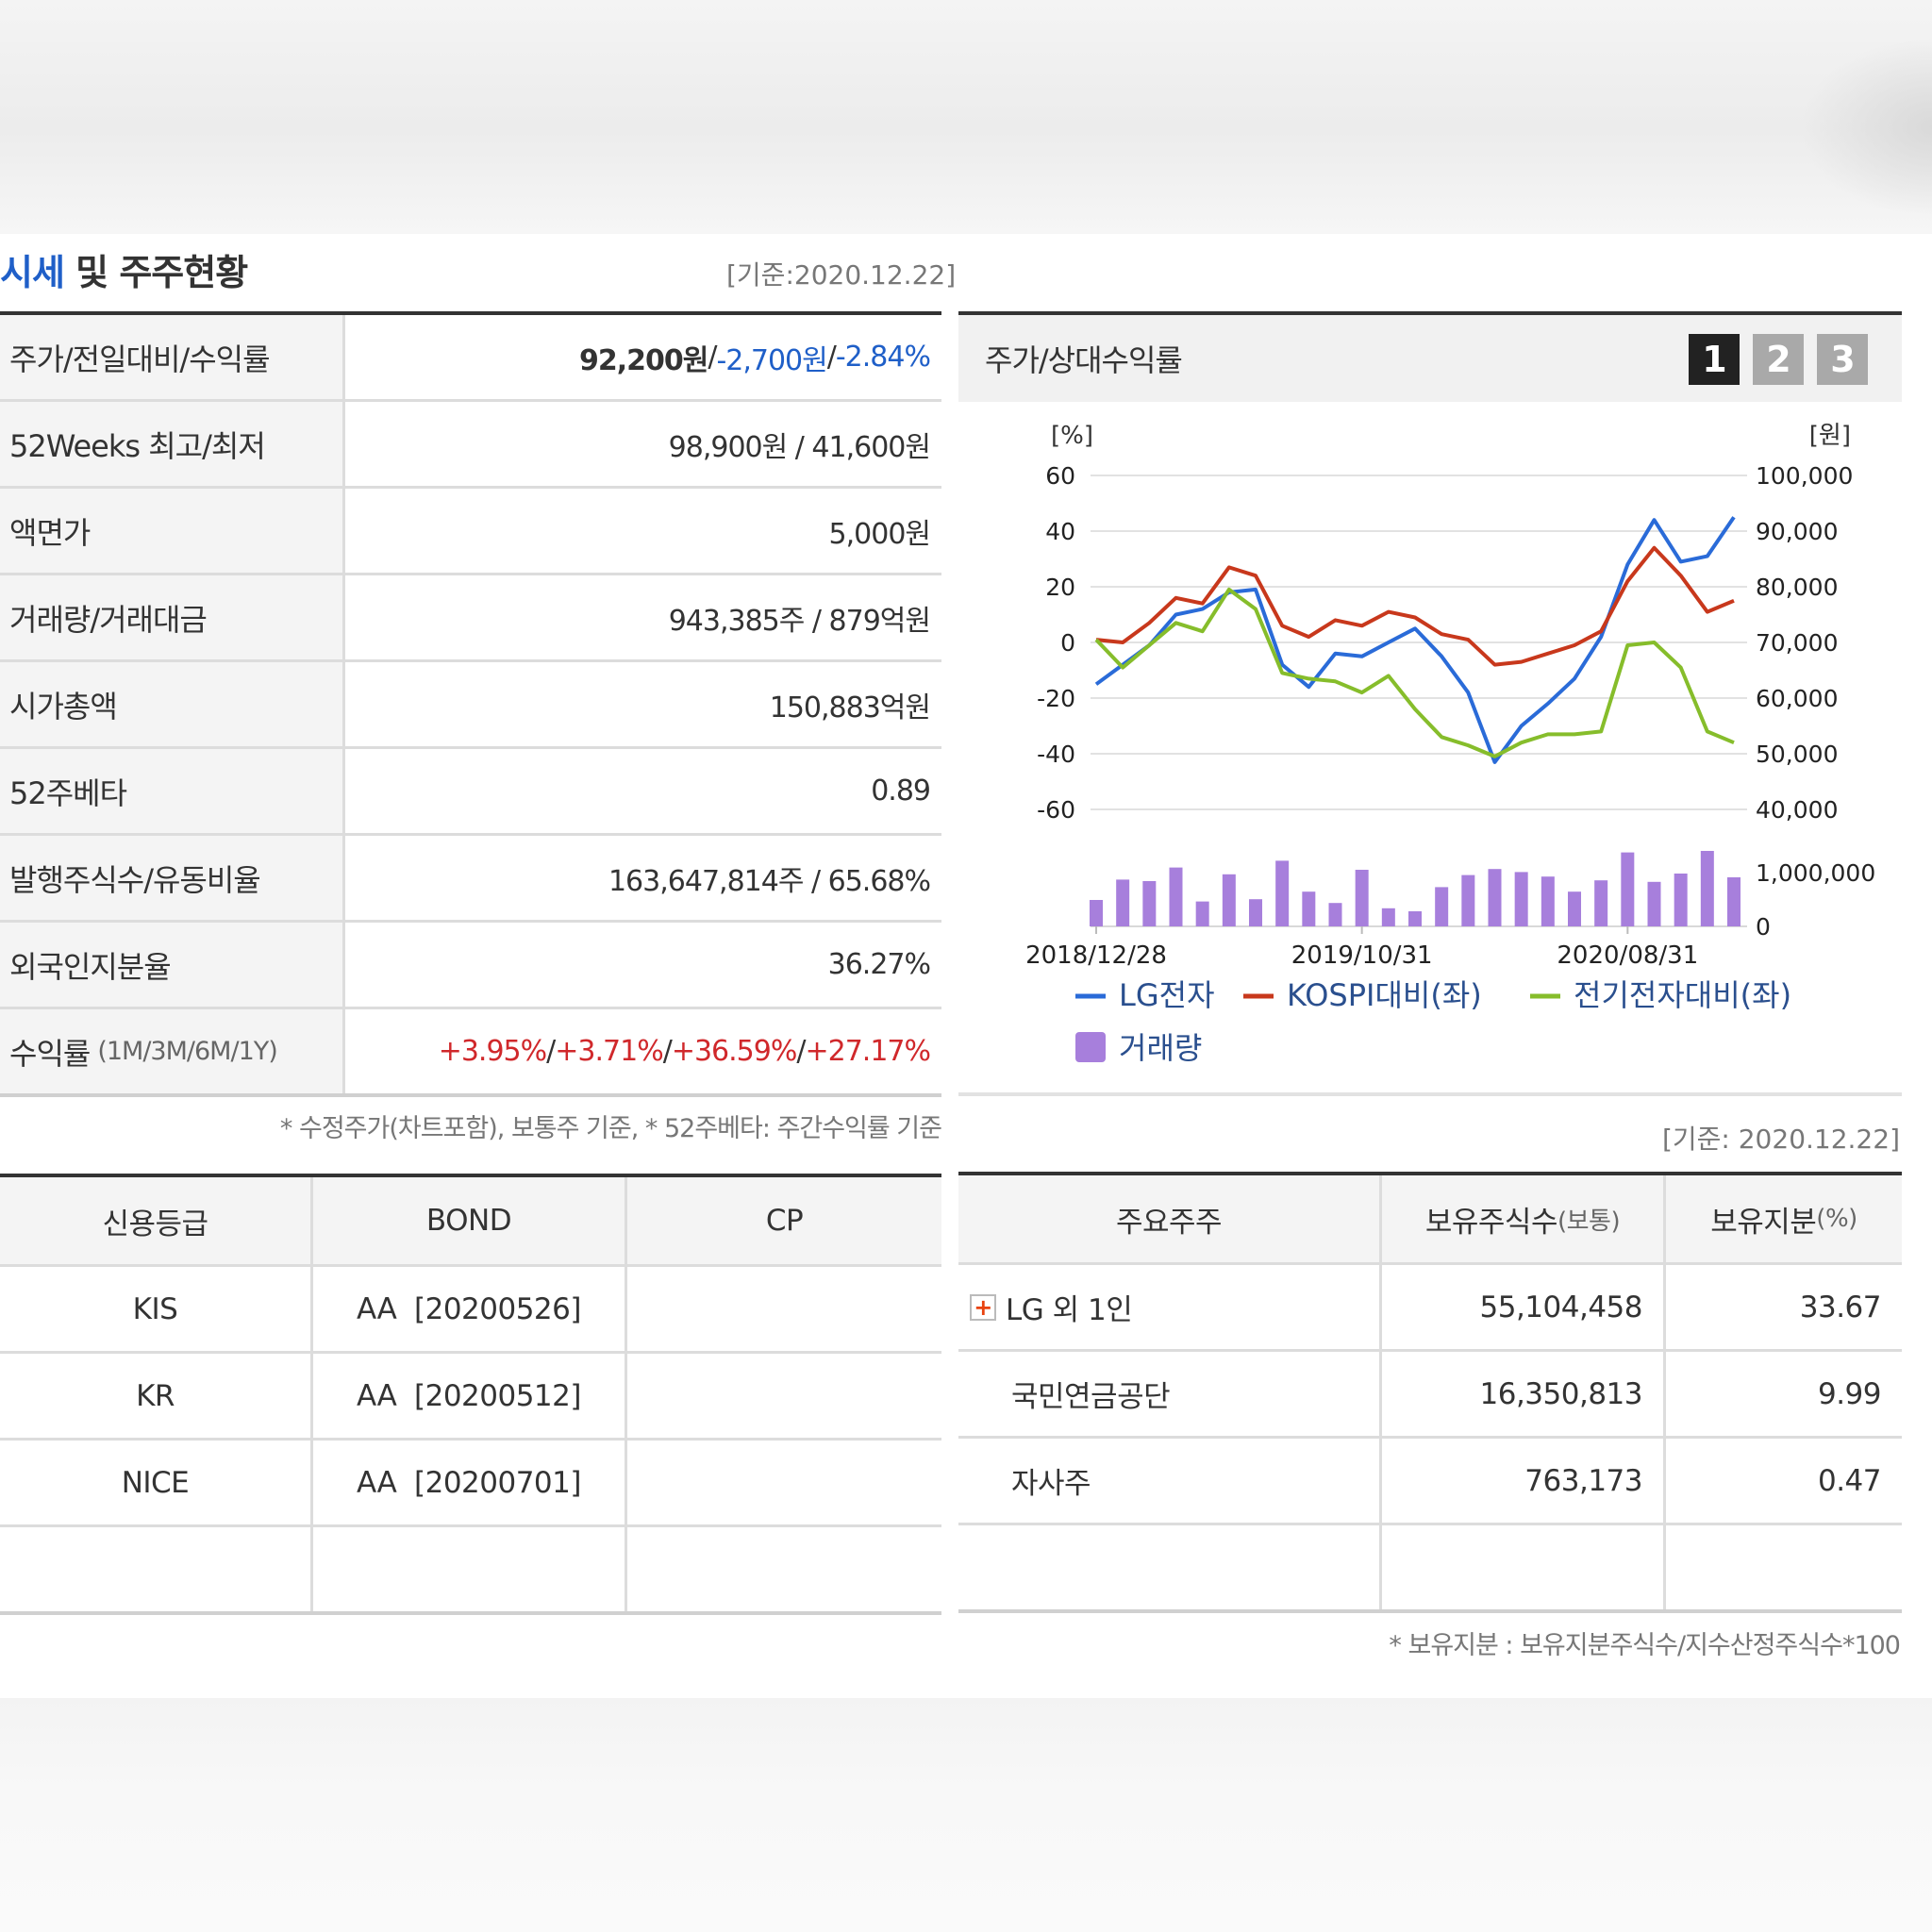 This screenshot has height=1932, width=1932. Describe the element at coordinates (1084, 360) in the screenshot. I see `chart-title: 주가/상대수익률` at that location.